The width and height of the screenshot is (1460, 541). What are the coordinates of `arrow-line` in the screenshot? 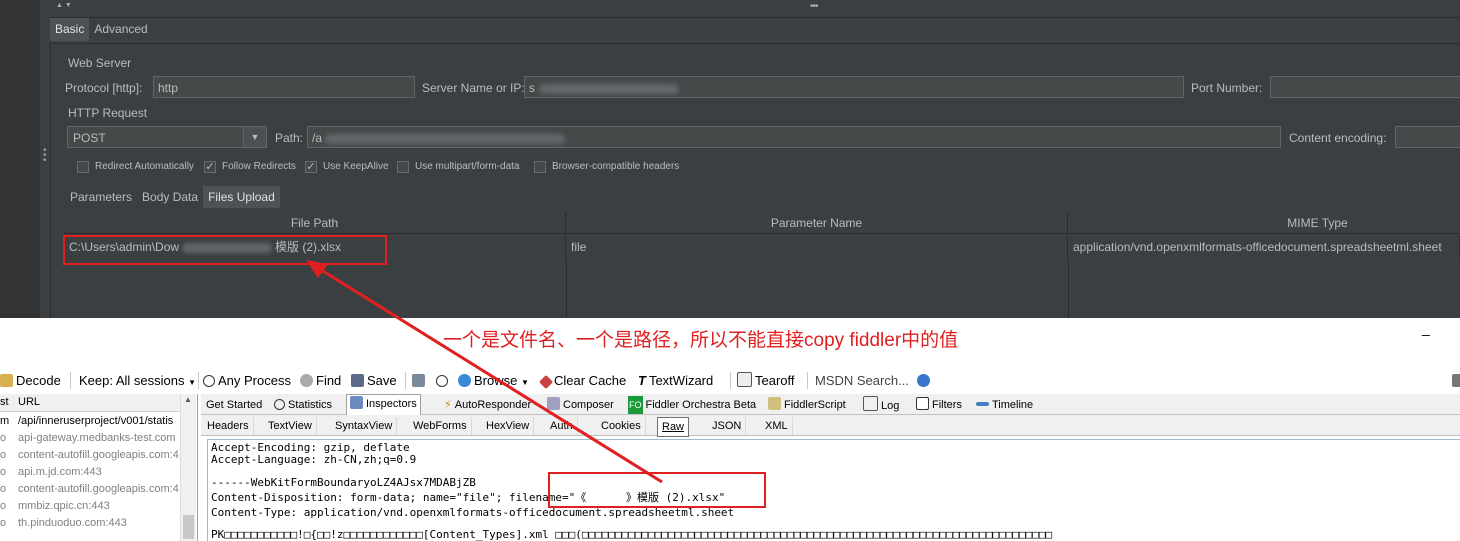 It's located at (490, 375).